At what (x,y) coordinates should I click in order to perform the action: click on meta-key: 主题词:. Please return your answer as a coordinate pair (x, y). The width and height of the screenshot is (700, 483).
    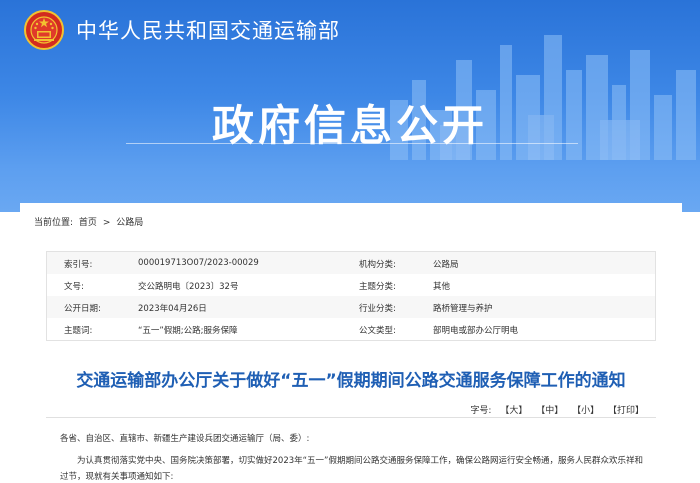
    Looking at the image, I should click on (78, 331).